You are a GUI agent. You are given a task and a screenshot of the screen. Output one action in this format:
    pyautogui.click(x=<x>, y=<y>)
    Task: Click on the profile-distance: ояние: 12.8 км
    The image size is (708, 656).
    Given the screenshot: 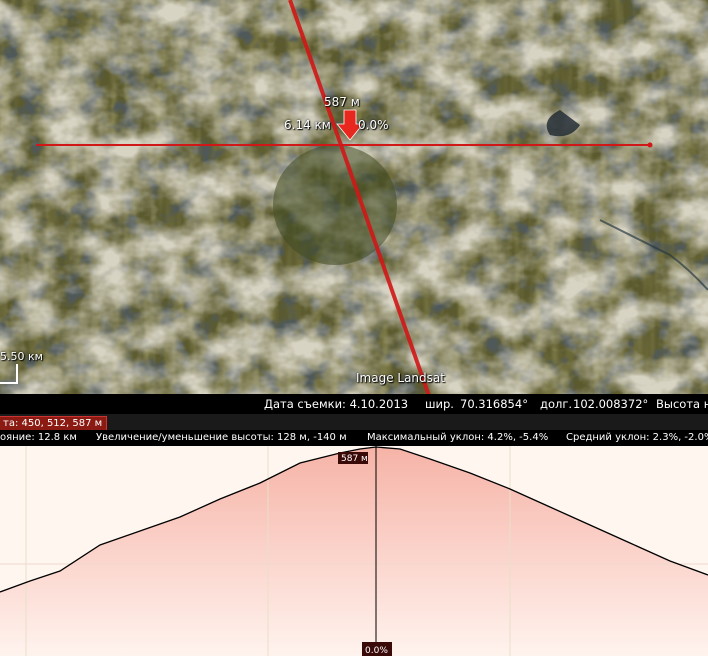 What is the action you would take?
    pyautogui.click(x=38, y=437)
    